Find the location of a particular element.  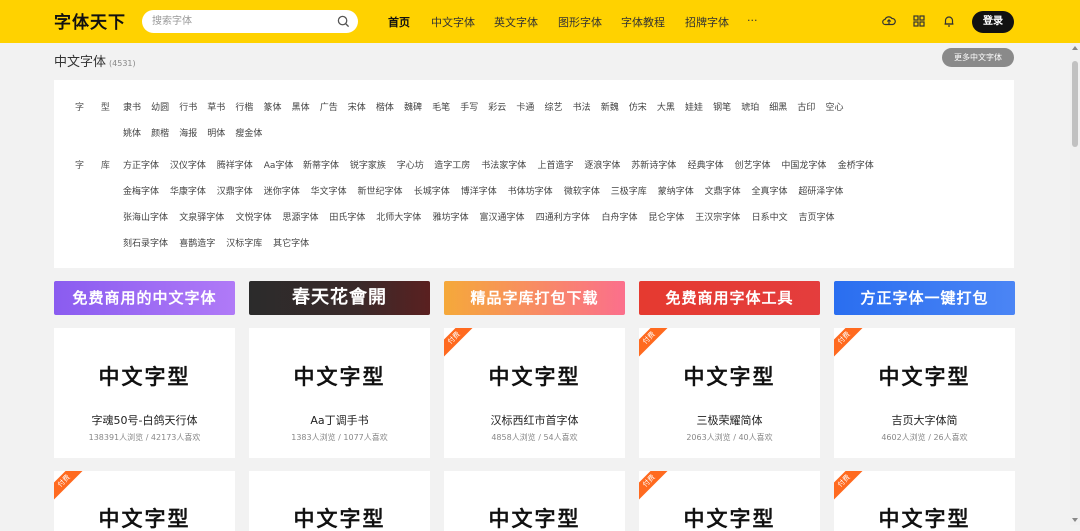

filter-type-item: 毛笔 is located at coordinates (441, 106).